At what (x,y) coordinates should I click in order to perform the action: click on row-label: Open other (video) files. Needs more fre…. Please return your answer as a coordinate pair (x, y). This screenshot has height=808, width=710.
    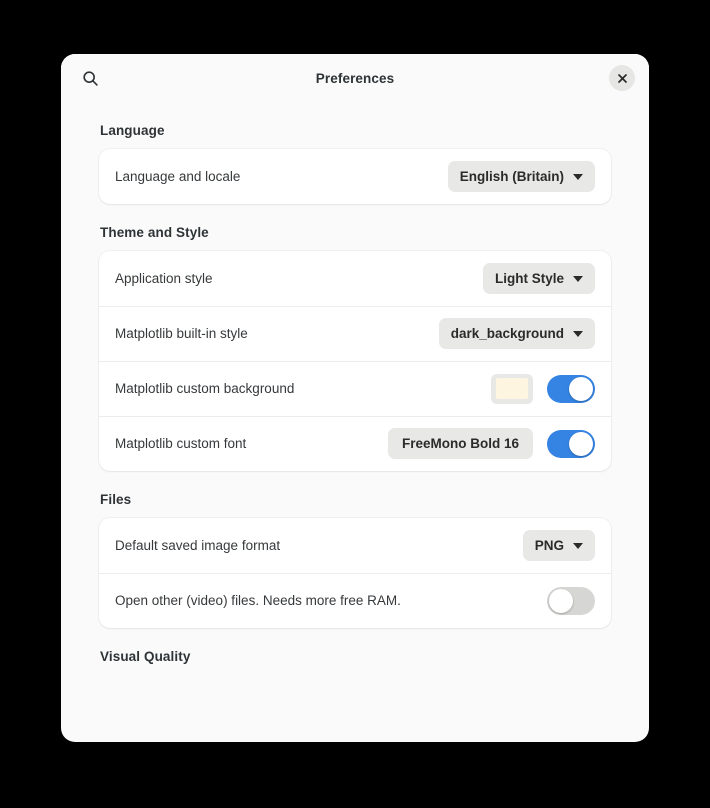
    Looking at the image, I should click on (258, 600).